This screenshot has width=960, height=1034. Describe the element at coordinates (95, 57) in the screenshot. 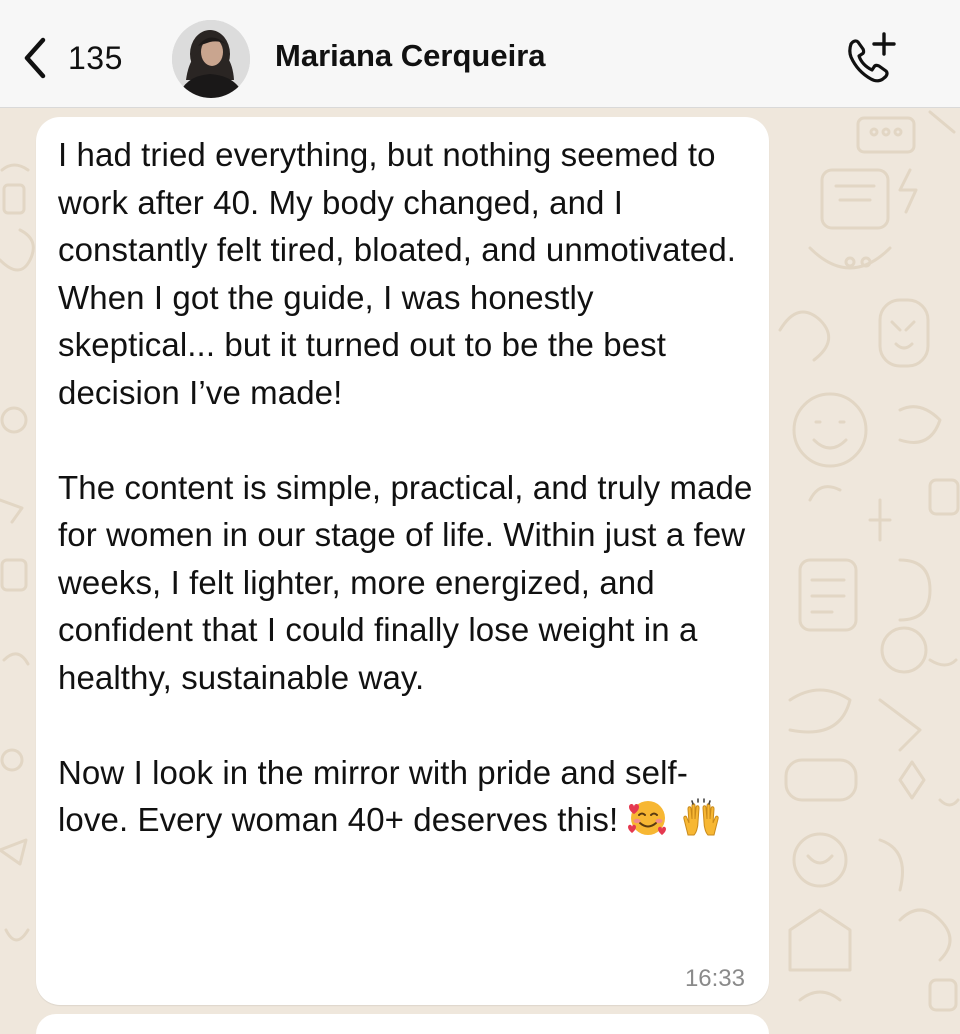

I see `unread-count: 135` at that location.